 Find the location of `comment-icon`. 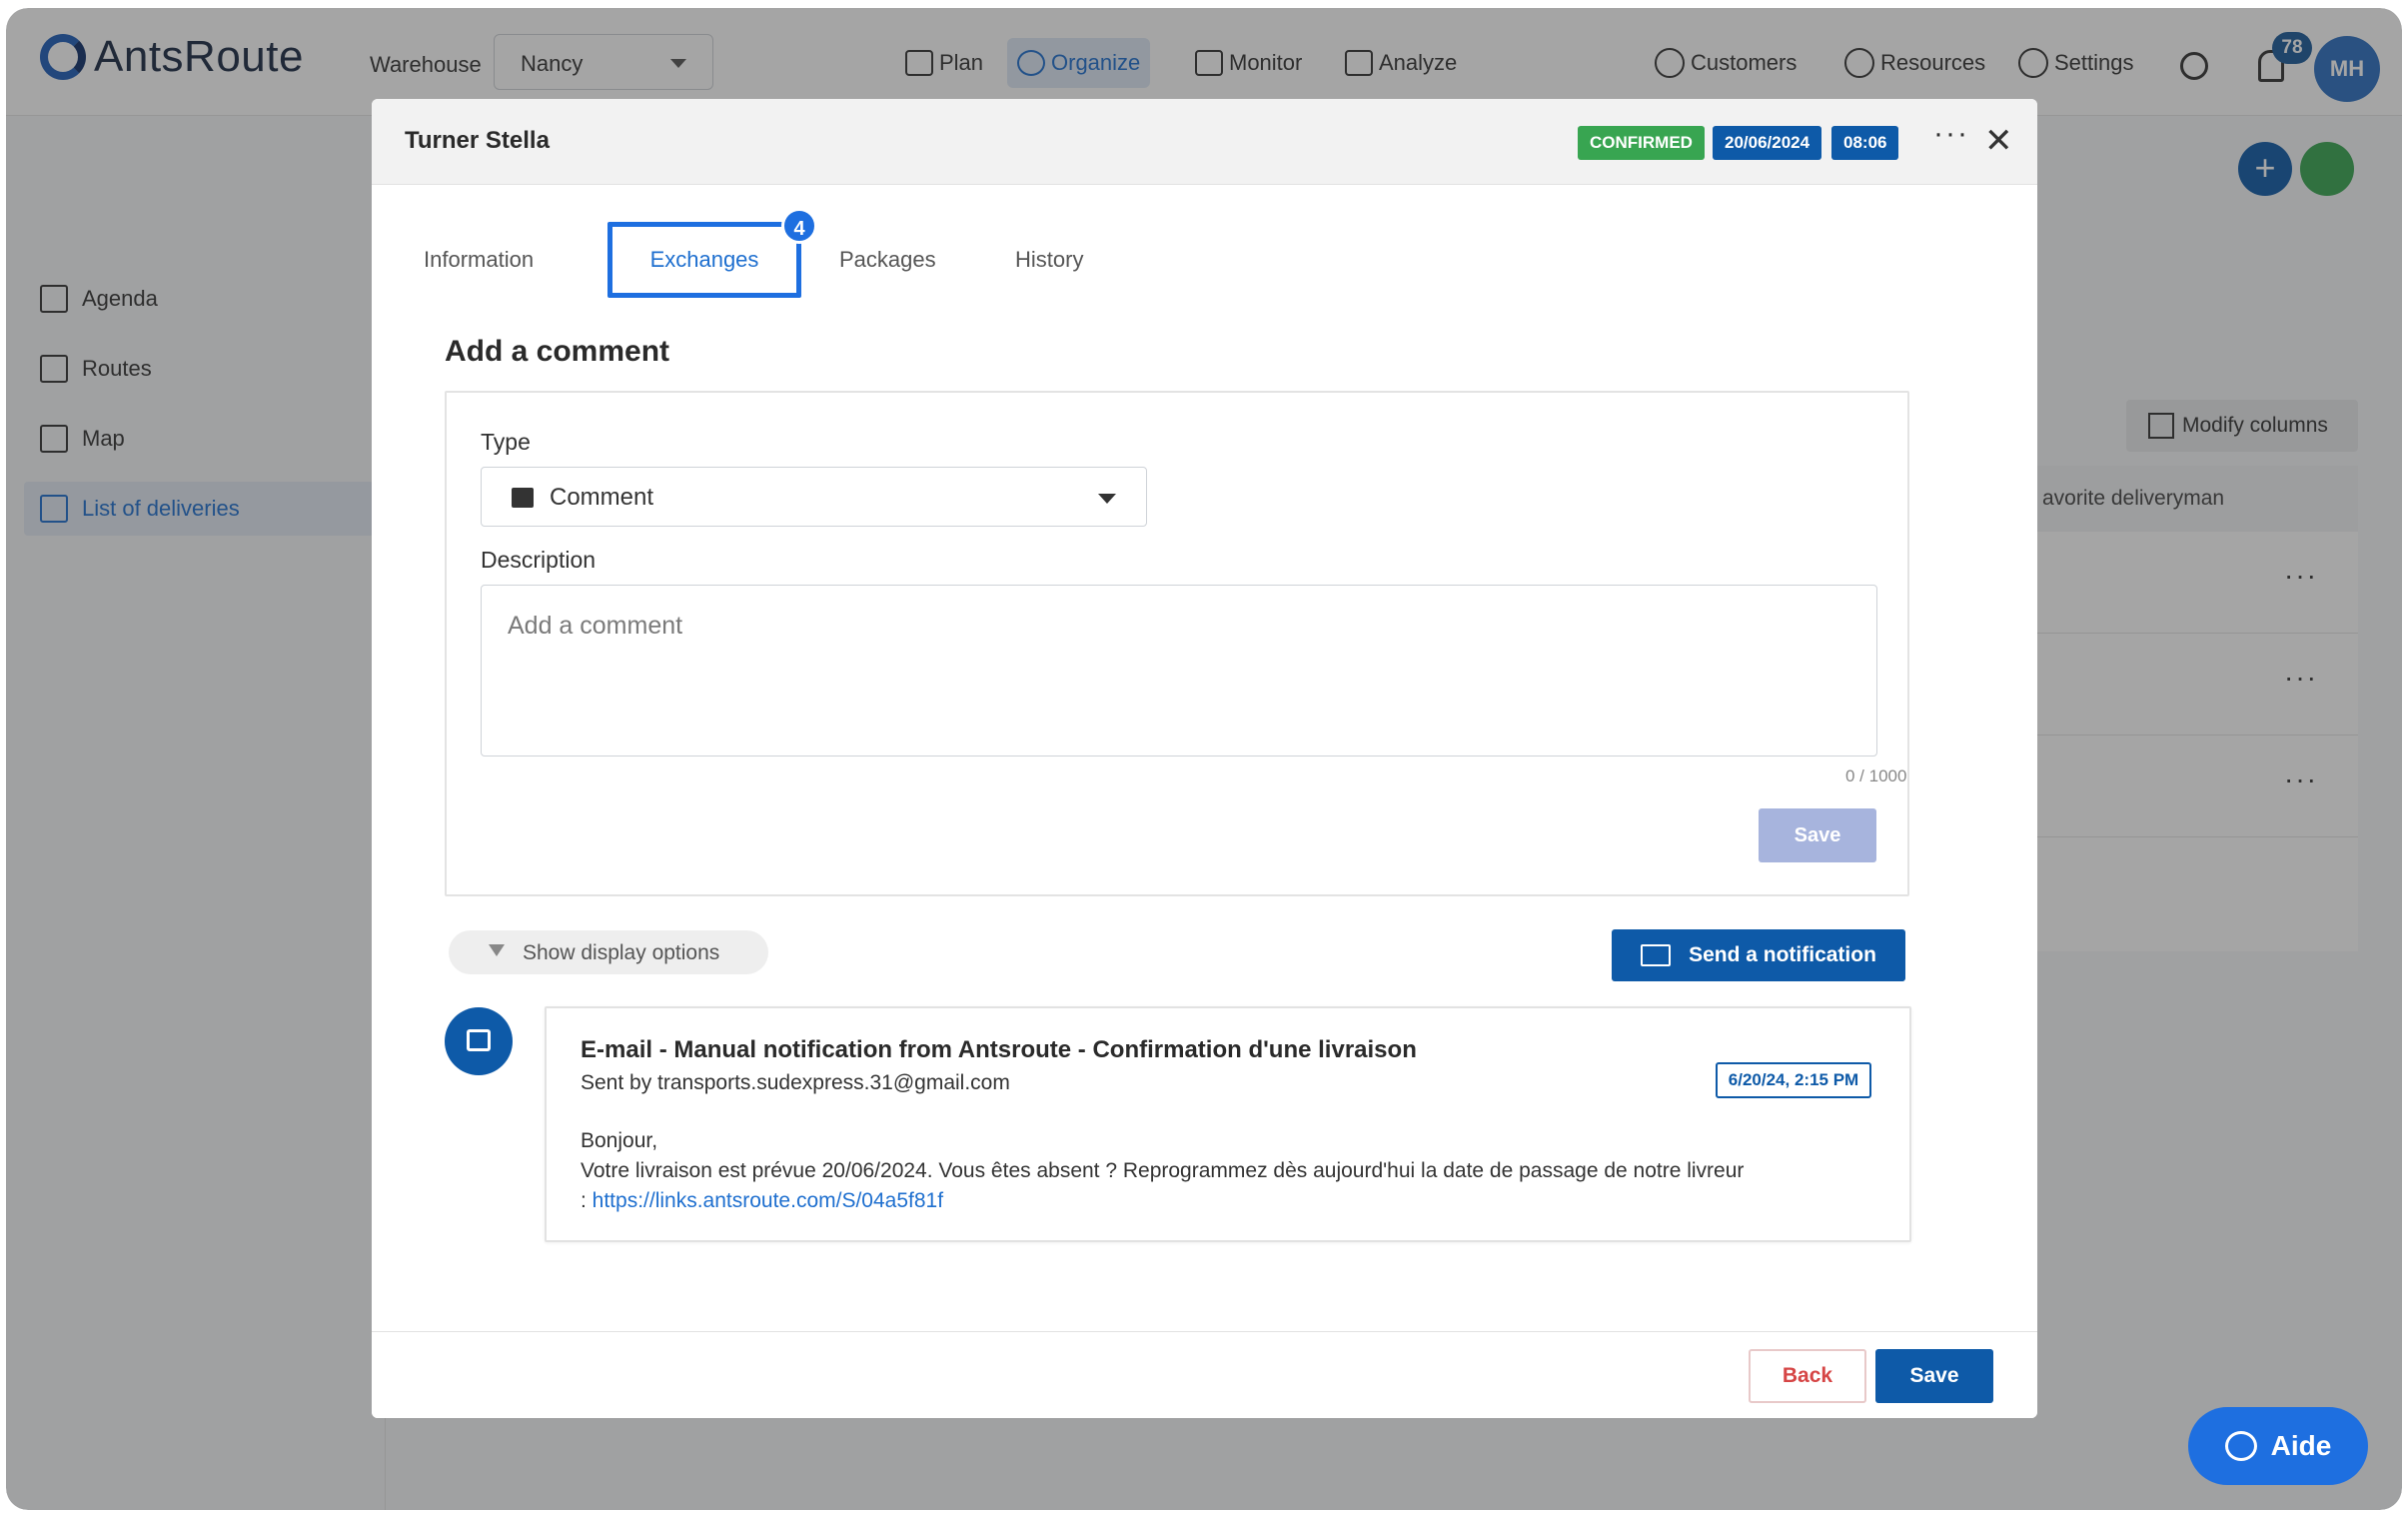

comment-icon is located at coordinates (523, 498).